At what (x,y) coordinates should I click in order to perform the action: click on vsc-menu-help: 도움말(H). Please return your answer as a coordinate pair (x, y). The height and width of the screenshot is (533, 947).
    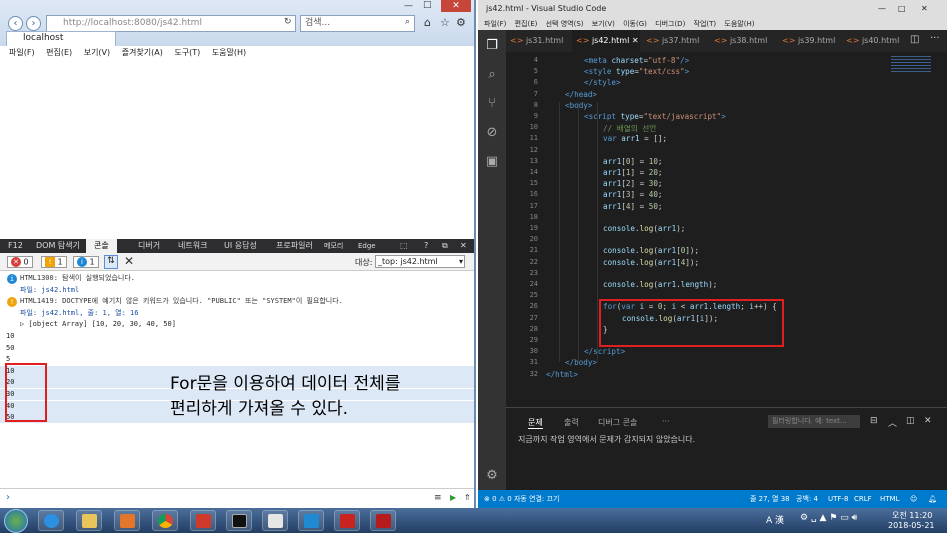
    Looking at the image, I should click on (739, 24).